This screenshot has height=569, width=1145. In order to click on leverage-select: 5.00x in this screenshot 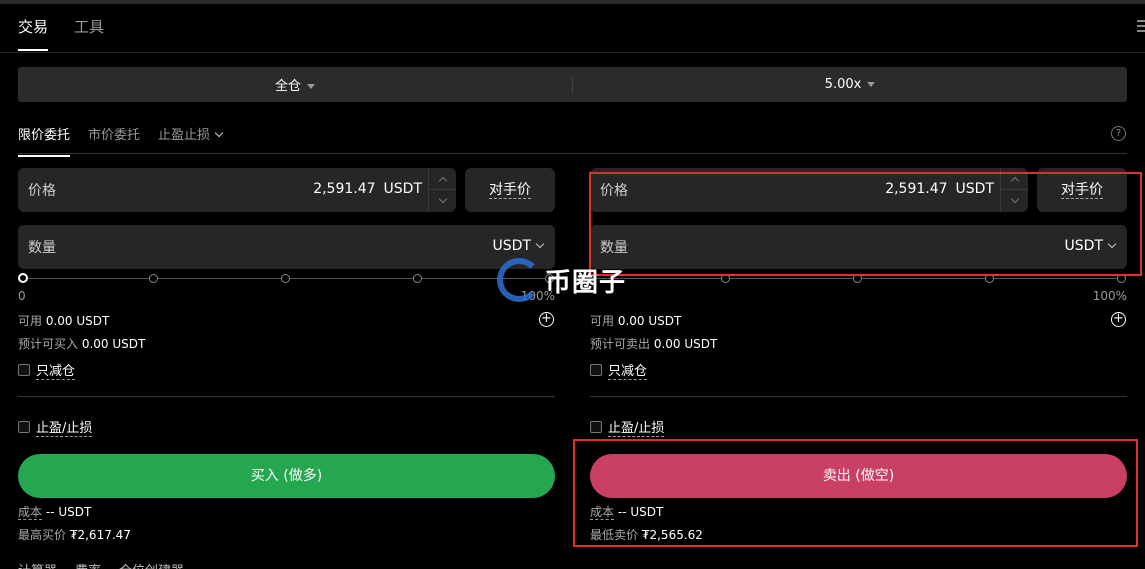, I will do `click(850, 84)`.